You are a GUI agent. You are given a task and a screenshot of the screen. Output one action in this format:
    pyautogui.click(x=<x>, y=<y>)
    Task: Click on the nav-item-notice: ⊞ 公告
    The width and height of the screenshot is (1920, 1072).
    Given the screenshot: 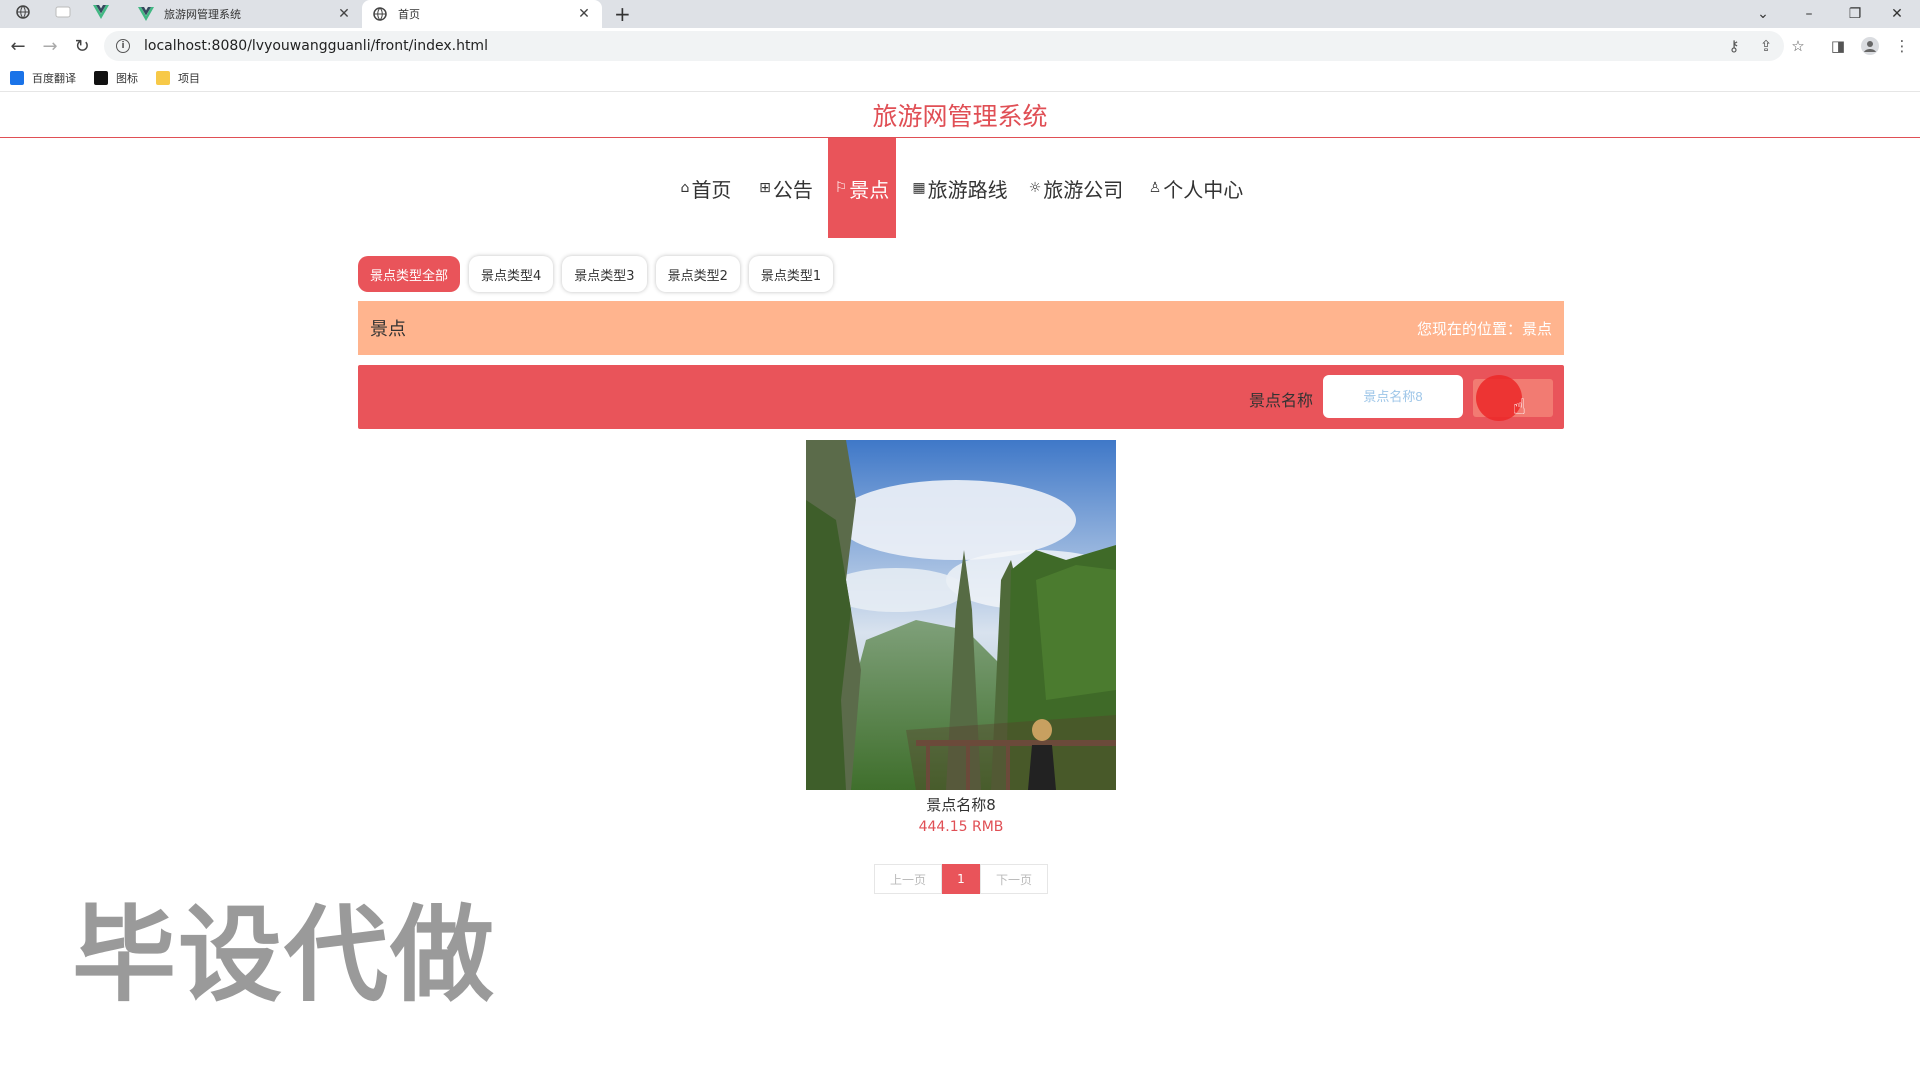 What is the action you would take?
    pyautogui.click(x=786, y=188)
    